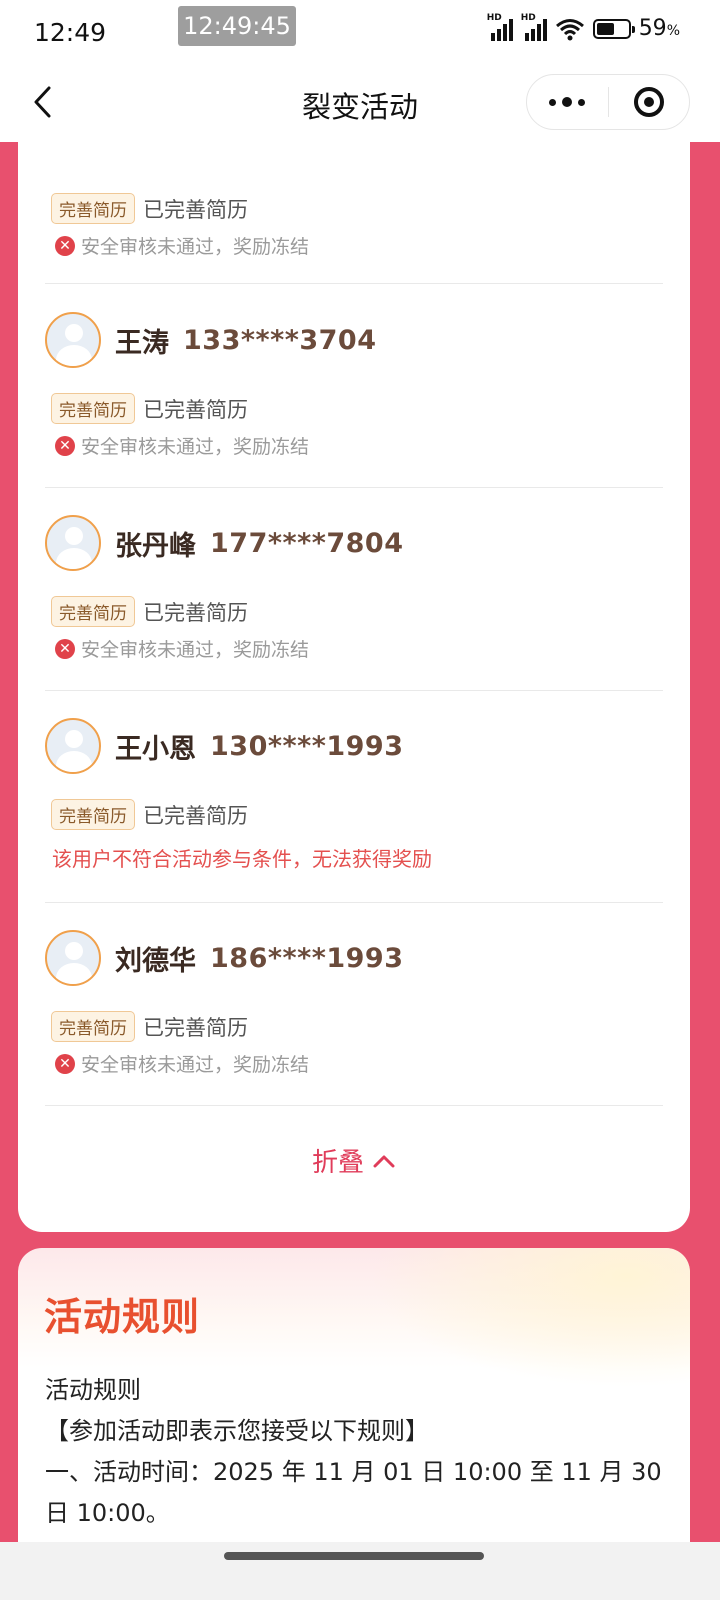 Image resolution: width=720 pixels, height=1600 pixels. I want to click on ineligible-notice: 该用户不符合活动参与条件，无法获得奖励, so click(242, 859).